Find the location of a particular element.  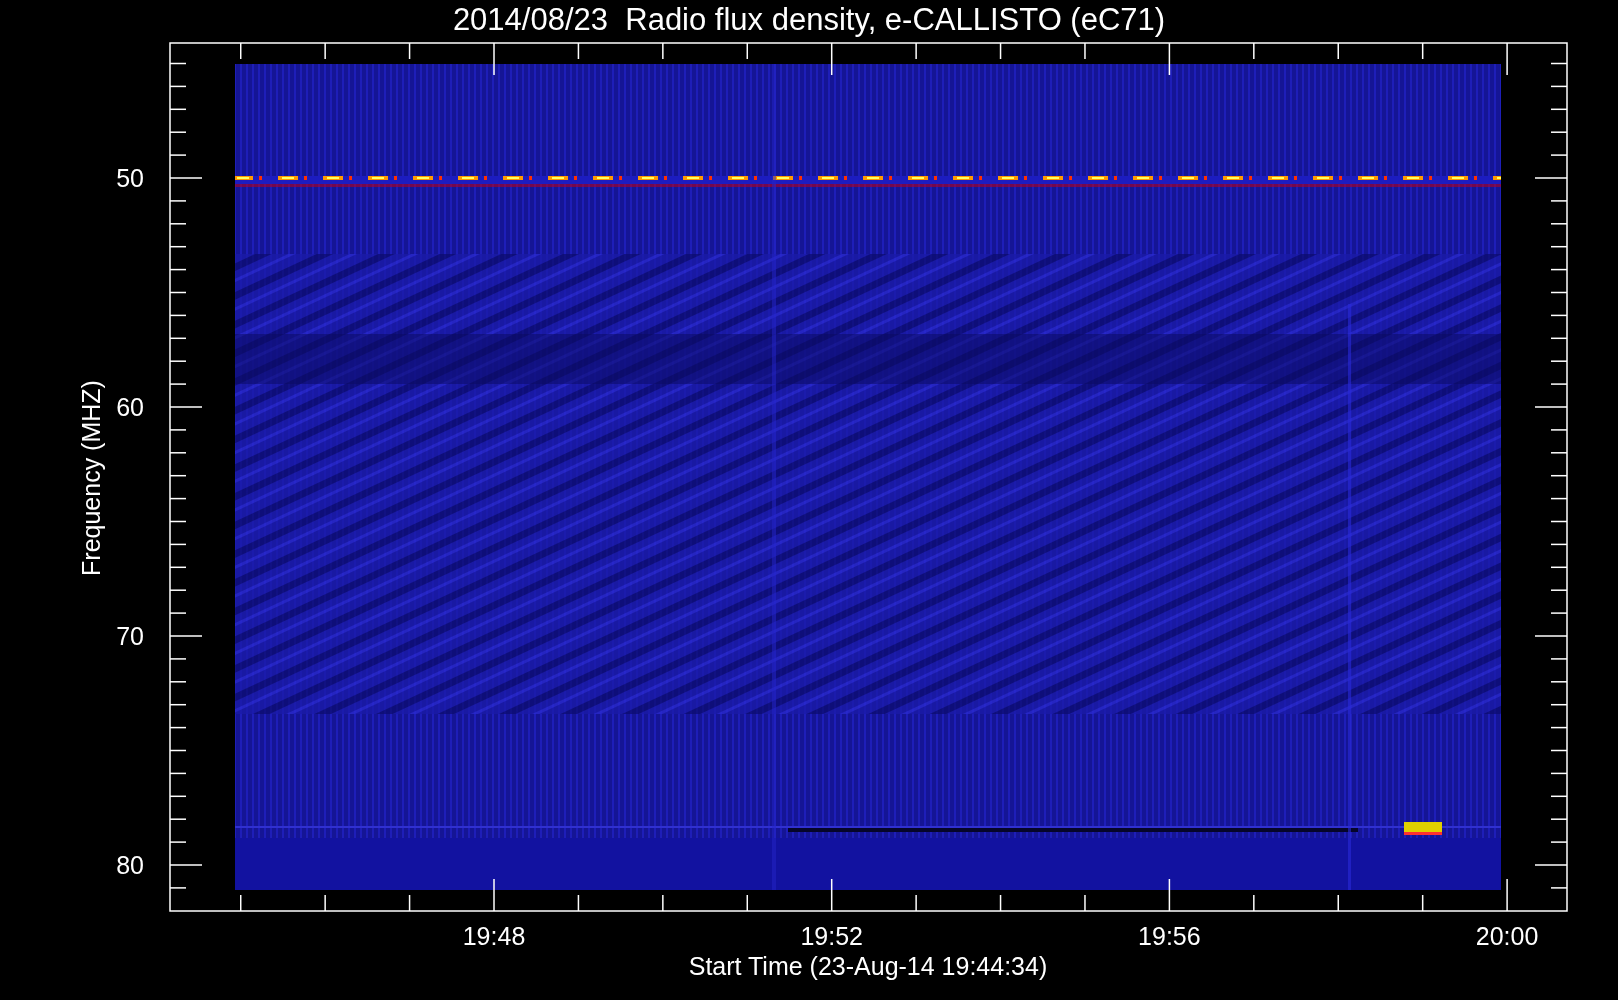

x-tick-label: 19:52 is located at coordinates (831, 936).